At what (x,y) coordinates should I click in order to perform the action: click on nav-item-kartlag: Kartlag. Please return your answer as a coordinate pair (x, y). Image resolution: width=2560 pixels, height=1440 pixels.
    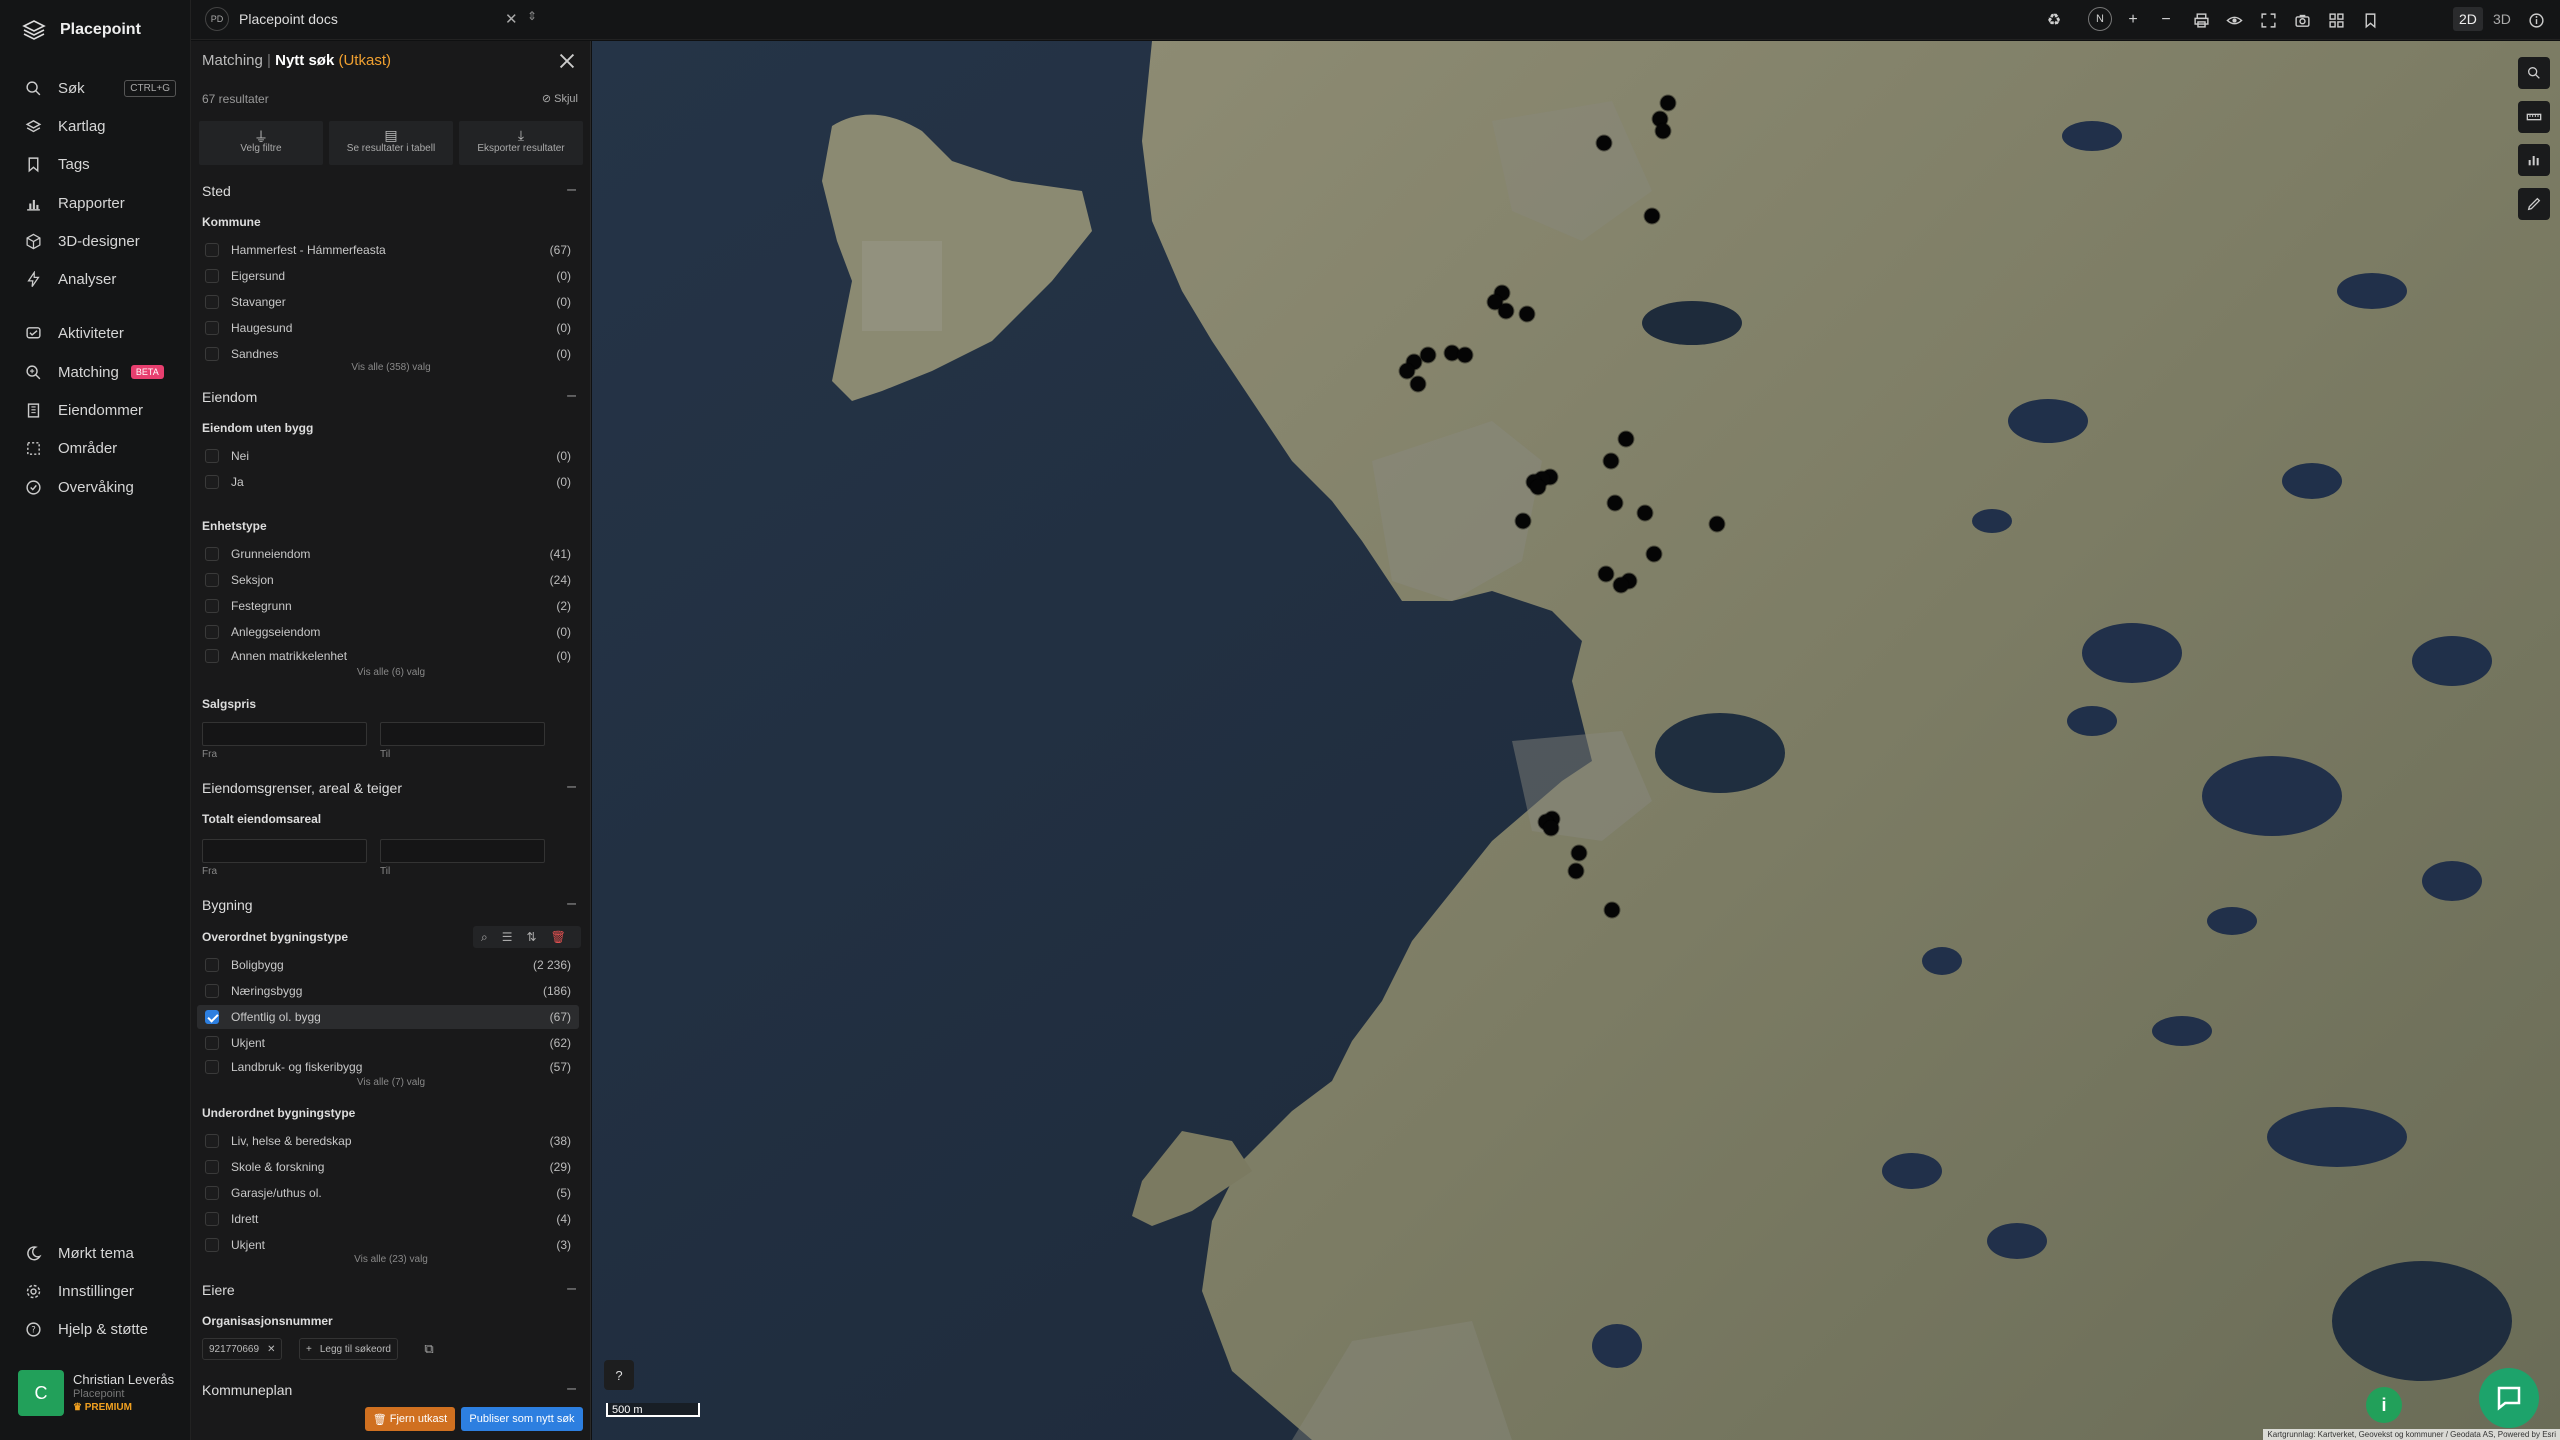
    Looking at the image, I should click on (95, 126).